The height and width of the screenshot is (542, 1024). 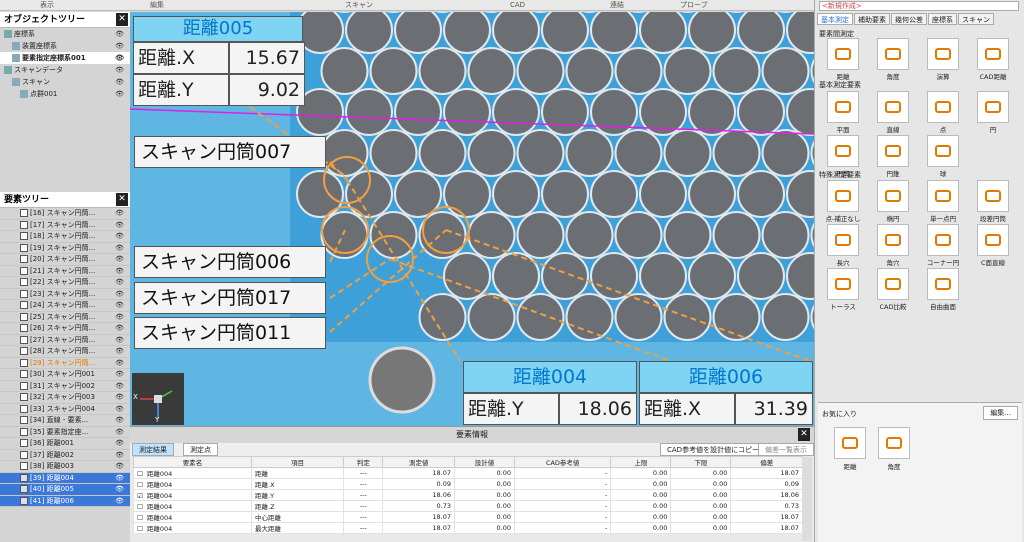 I want to click on column-header: 偏差, so click(x=766, y=462).